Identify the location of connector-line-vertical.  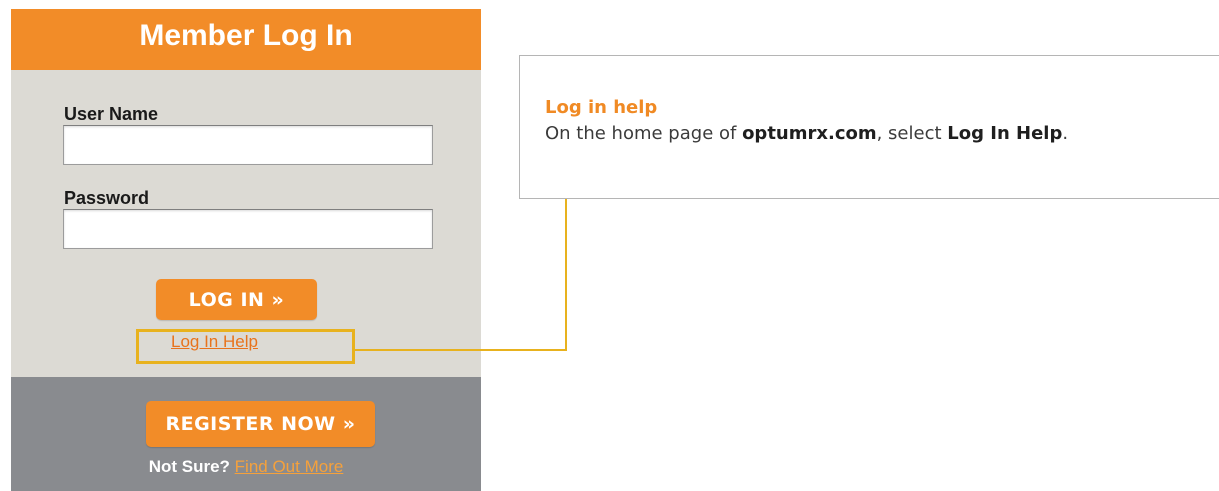
(566, 274).